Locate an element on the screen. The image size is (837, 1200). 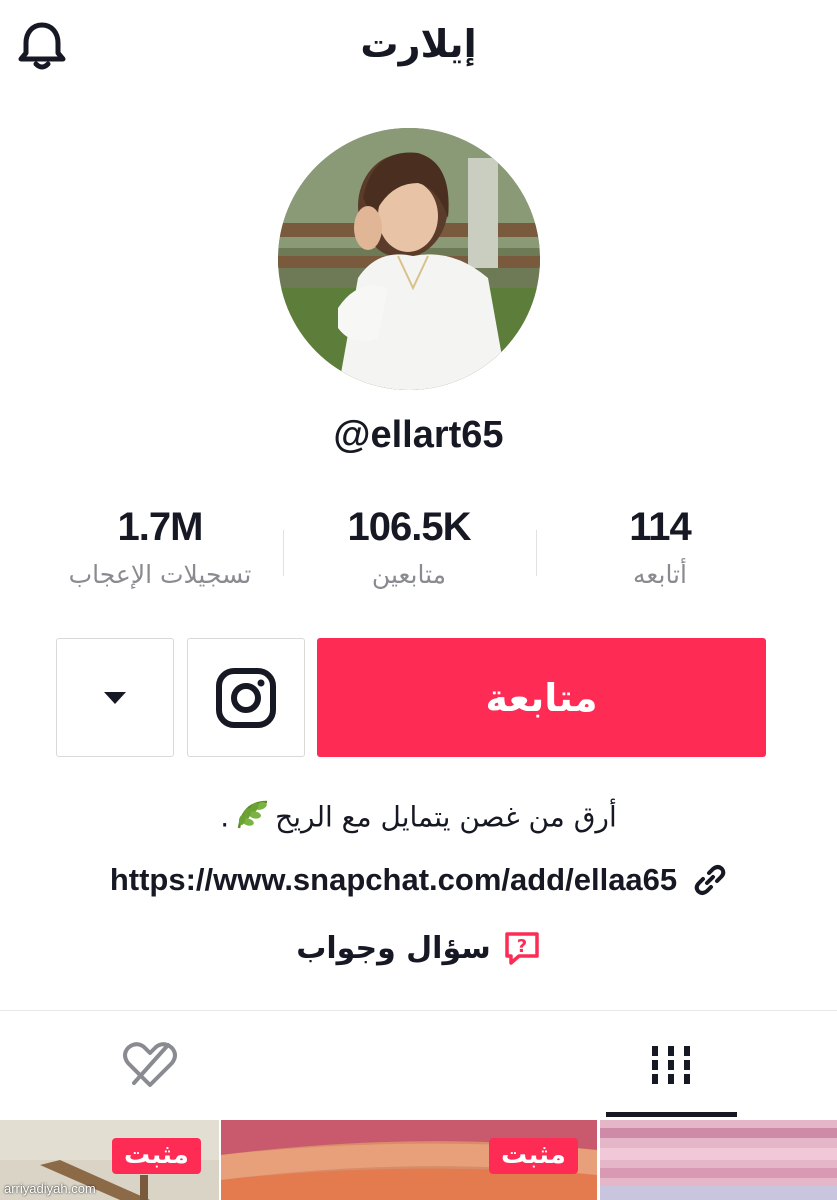
link-url: https://www.snapchat.com/add/ellaa65 is located at coordinates (393, 879).